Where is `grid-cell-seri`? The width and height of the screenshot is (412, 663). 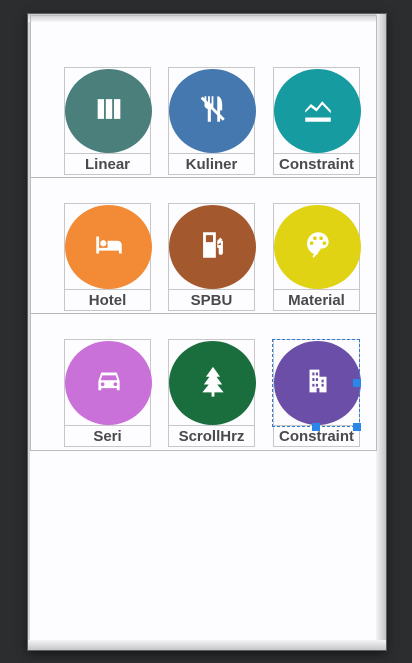
grid-cell-seri is located at coordinates (108, 383).